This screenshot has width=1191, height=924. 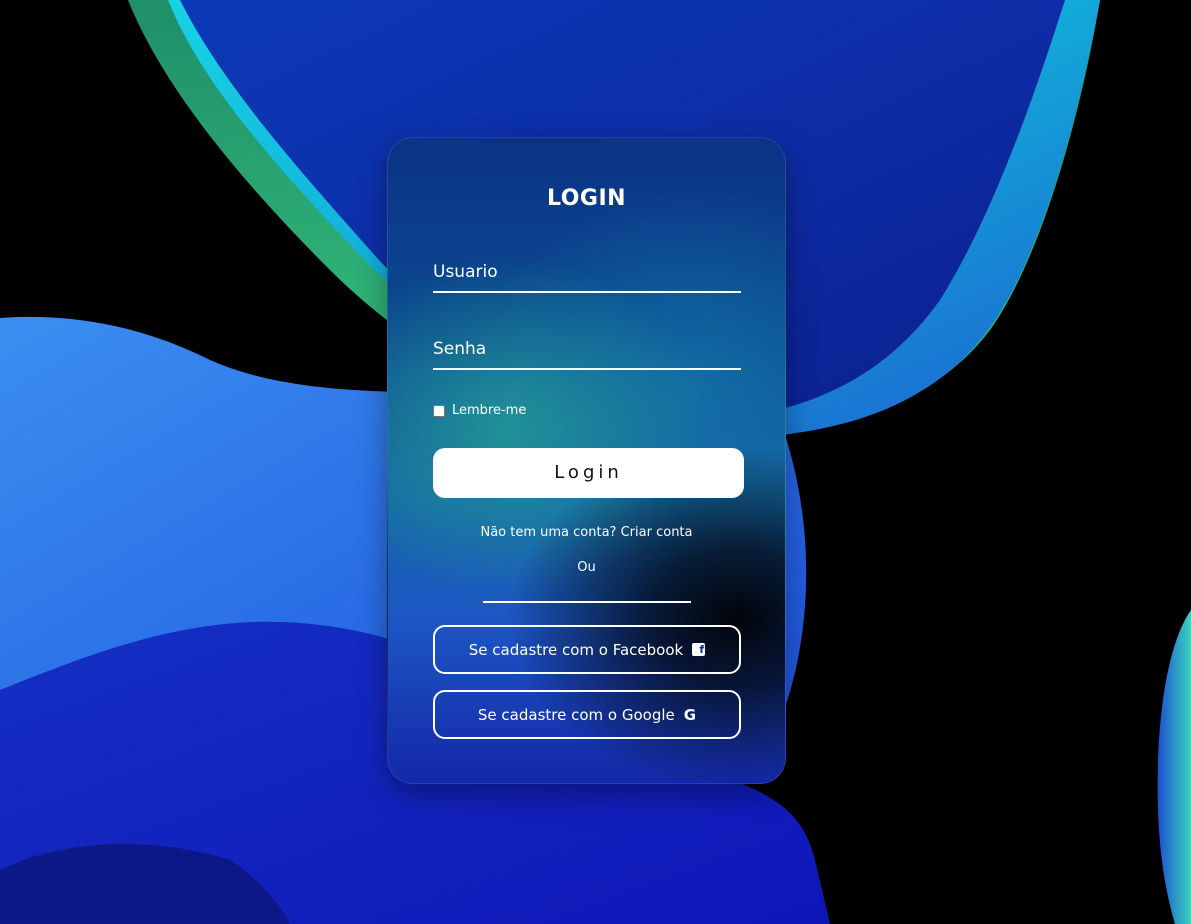 I want to click on remember-label: Lembre-me, so click(x=489, y=410).